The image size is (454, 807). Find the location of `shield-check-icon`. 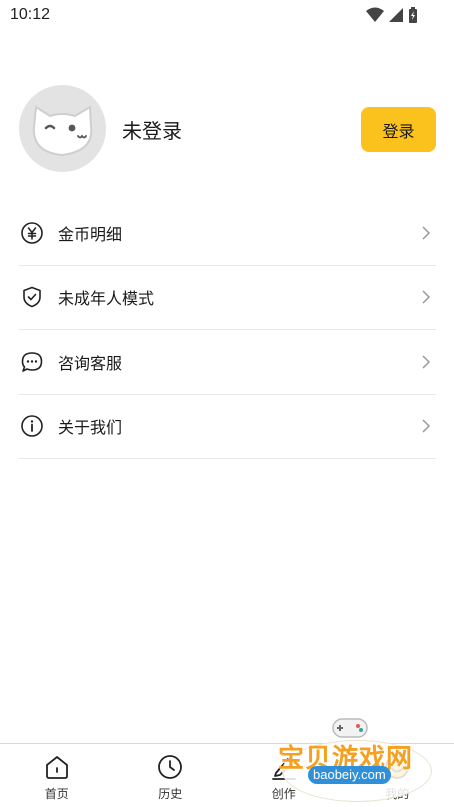

shield-check-icon is located at coordinates (32, 297).